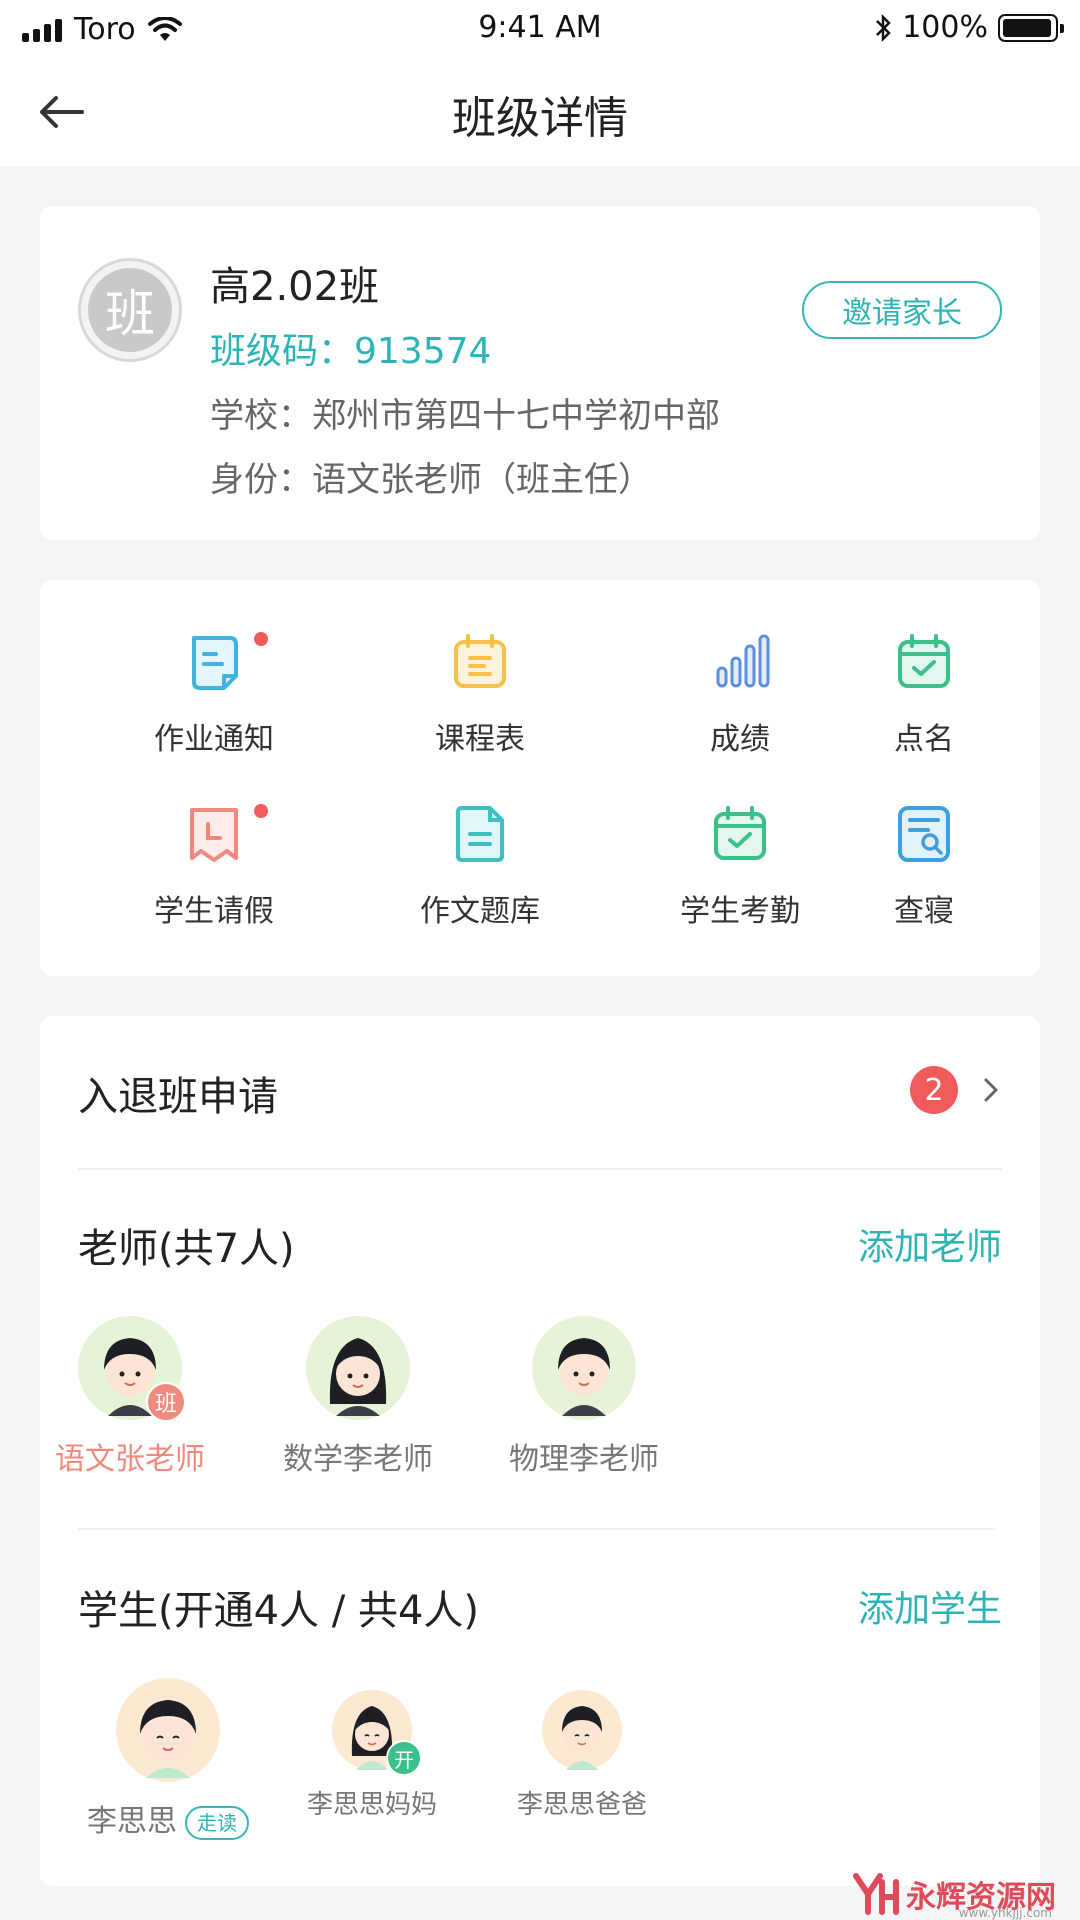  What do you see at coordinates (214, 739) in the screenshot?
I see `feature-label: 作业通知` at bounding box center [214, 739].